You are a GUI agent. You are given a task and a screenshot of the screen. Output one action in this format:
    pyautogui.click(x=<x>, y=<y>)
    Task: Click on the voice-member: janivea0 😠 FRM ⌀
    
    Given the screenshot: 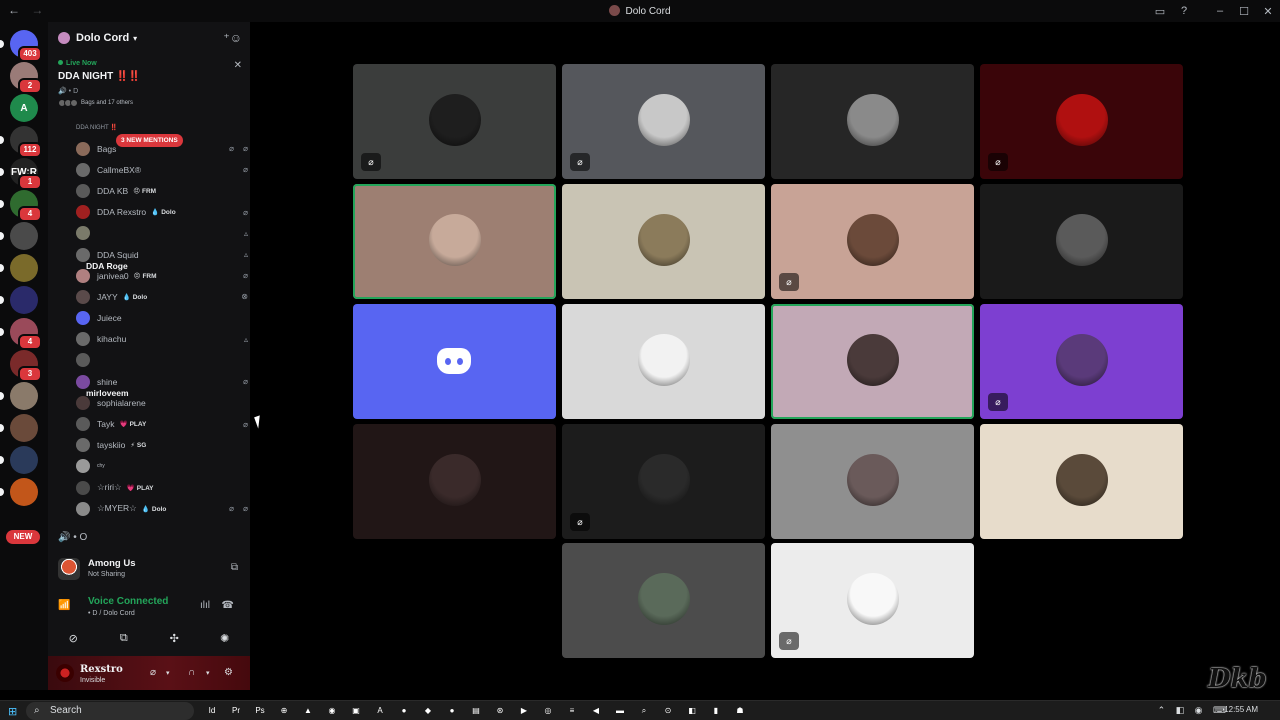 What is the action you would take?
    pyautogui.click(x=162, y=275)
    